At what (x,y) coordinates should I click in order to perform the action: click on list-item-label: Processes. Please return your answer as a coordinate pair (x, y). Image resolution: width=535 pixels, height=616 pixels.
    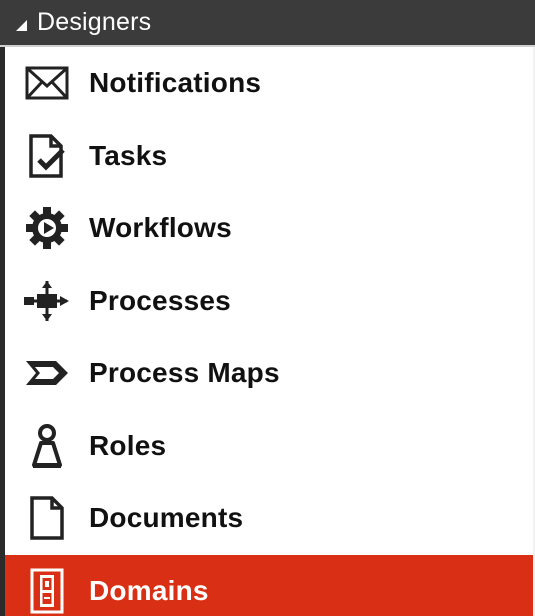
    Looking at the image, I should click on (160, 300).